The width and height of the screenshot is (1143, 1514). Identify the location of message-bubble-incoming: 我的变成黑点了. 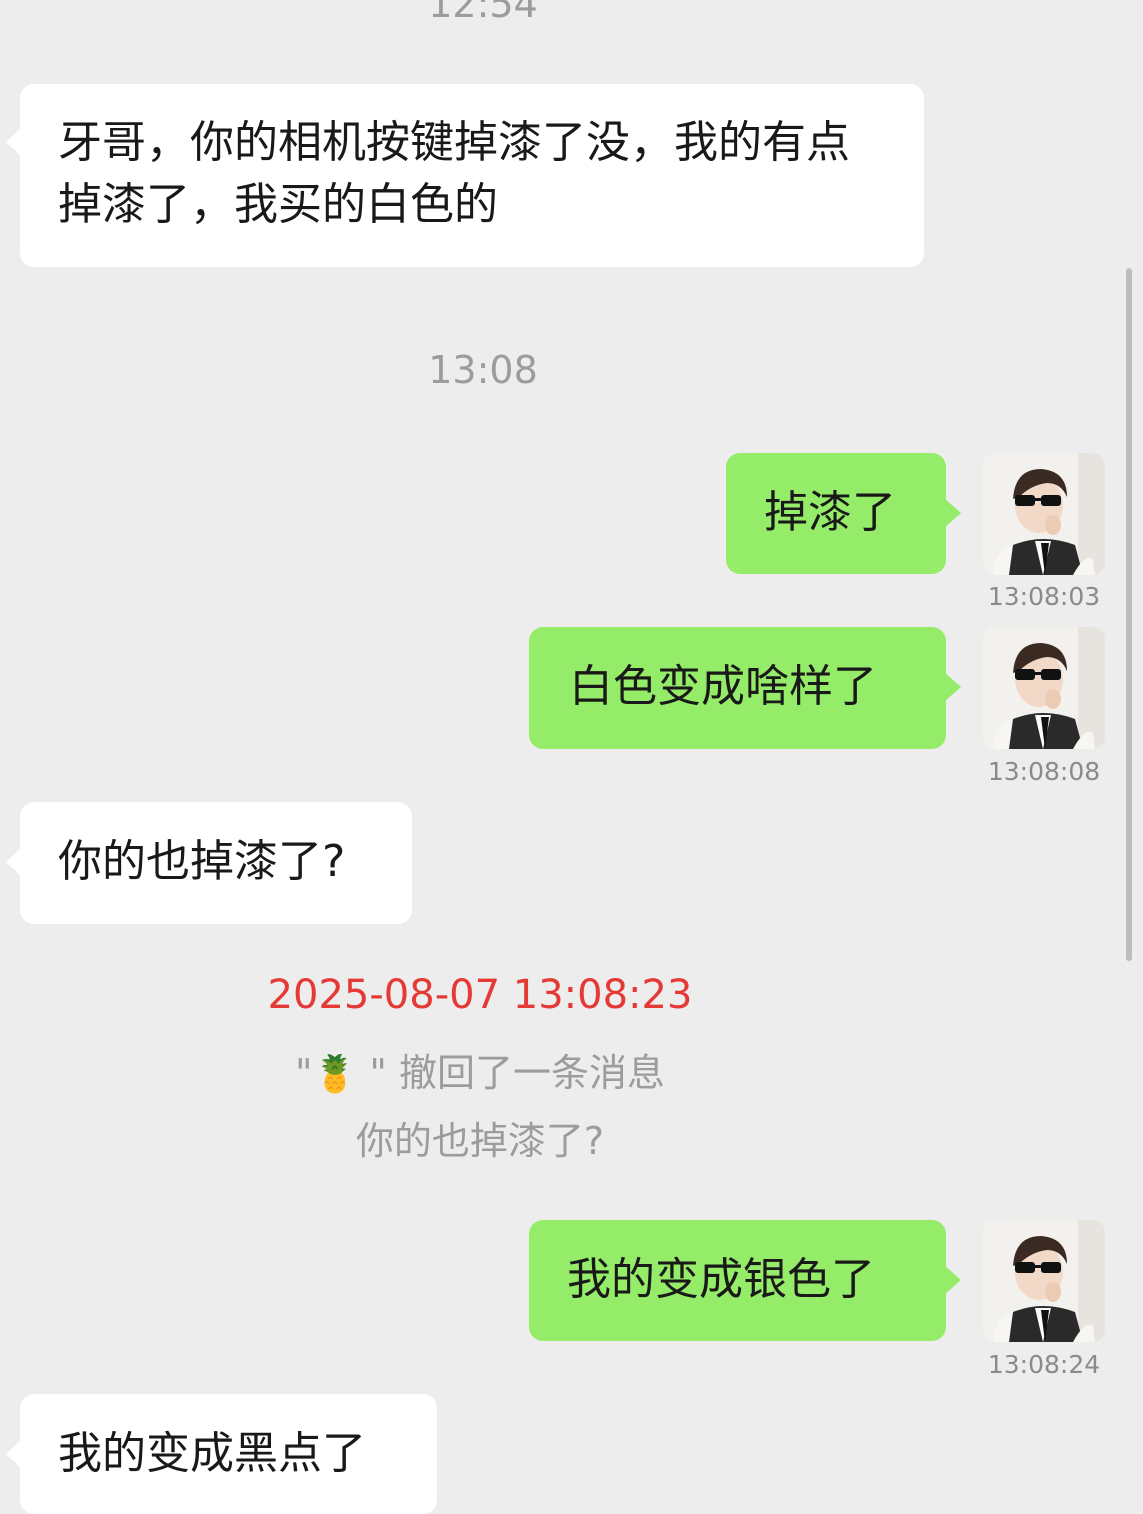
(221, 1454).